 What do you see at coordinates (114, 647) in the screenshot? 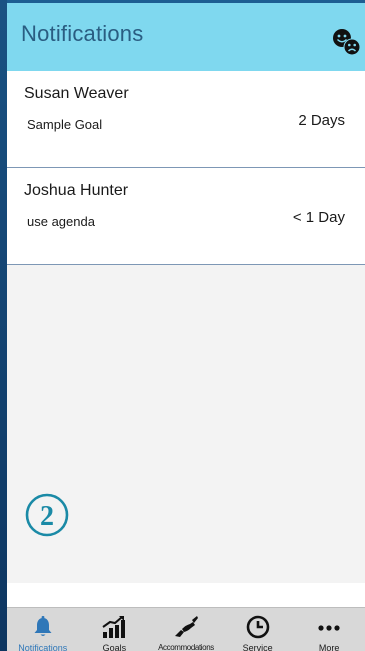
I see `tab-label: Goals` at bounding box center [114, 647].